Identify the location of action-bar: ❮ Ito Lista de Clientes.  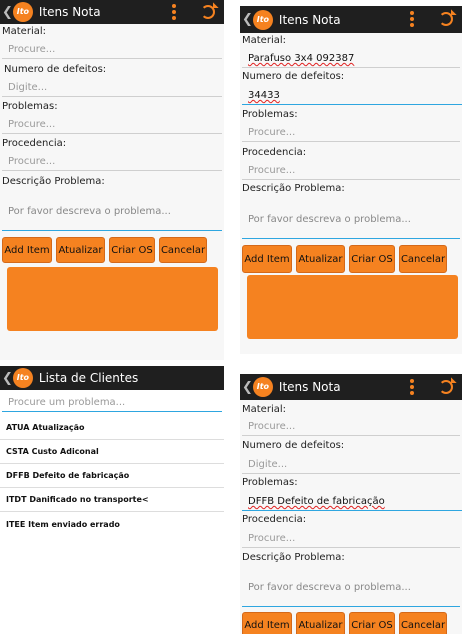
(112, 378).